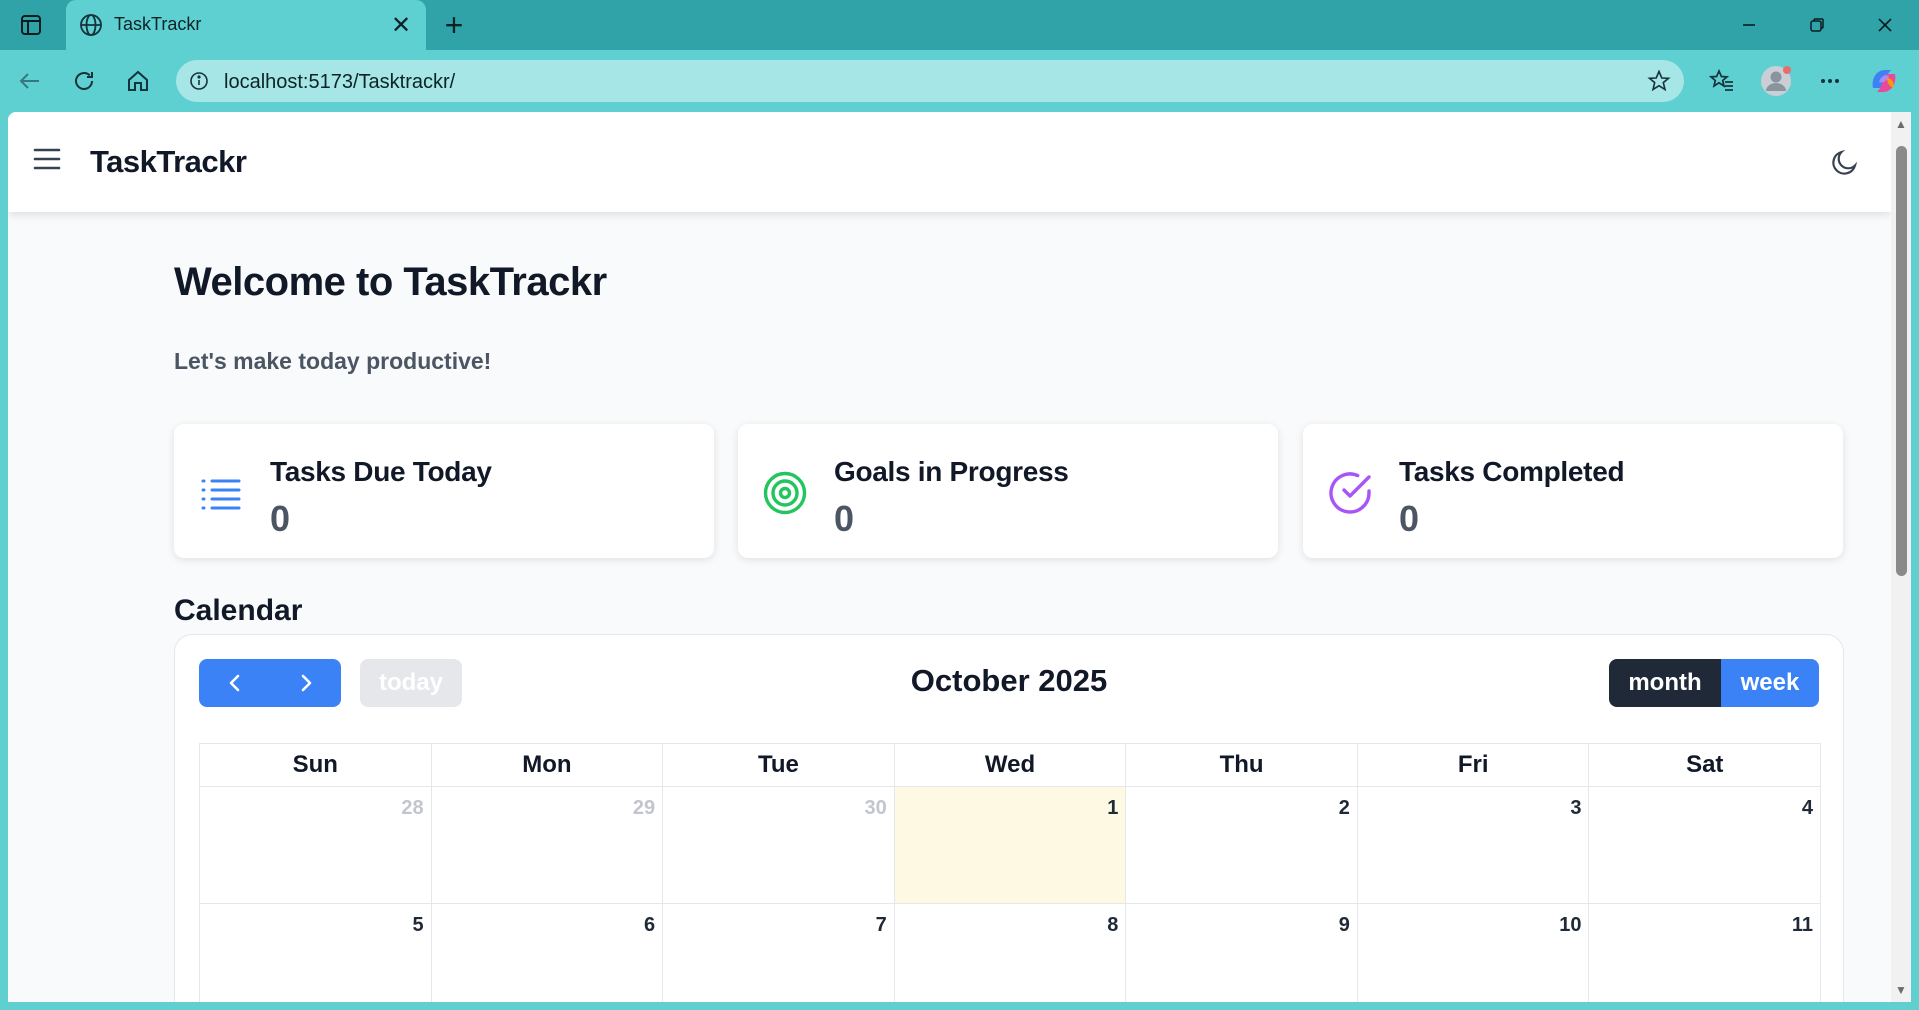 This screenshot has width=1919, height=1010. What do you see at coordinates (390, 282) in the screenshot?
I see `page-title: Welcome to TaskTrackr` at bounding box center [390, 282].